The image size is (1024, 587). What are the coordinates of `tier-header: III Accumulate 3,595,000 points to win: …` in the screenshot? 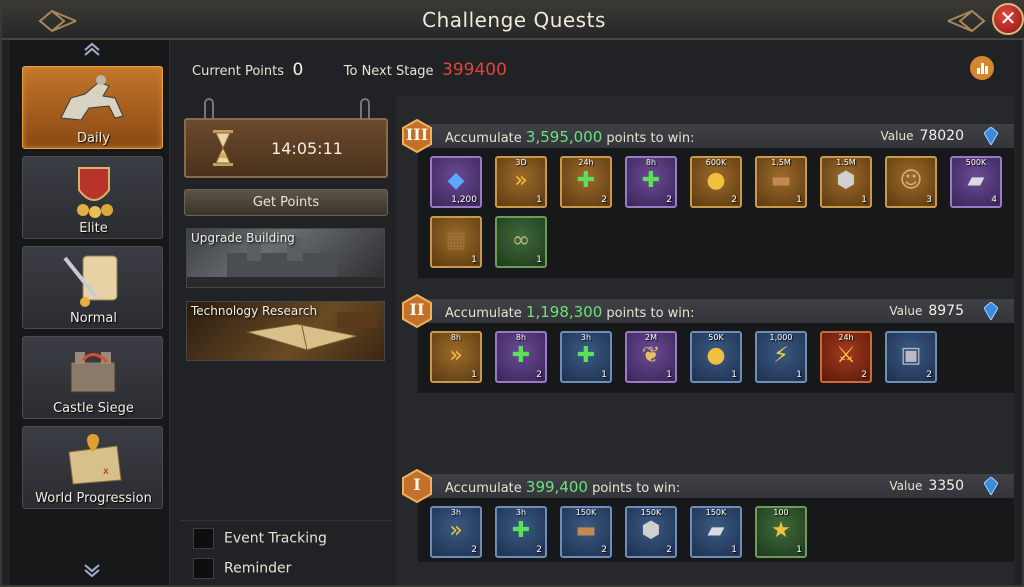 It's located at (708, 136).